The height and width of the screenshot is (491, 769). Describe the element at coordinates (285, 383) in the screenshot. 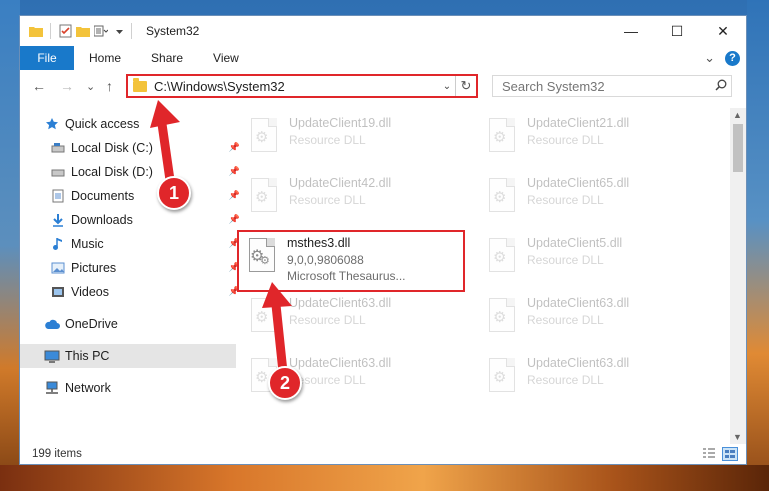

I see `step-callout-2: 2` at that location.